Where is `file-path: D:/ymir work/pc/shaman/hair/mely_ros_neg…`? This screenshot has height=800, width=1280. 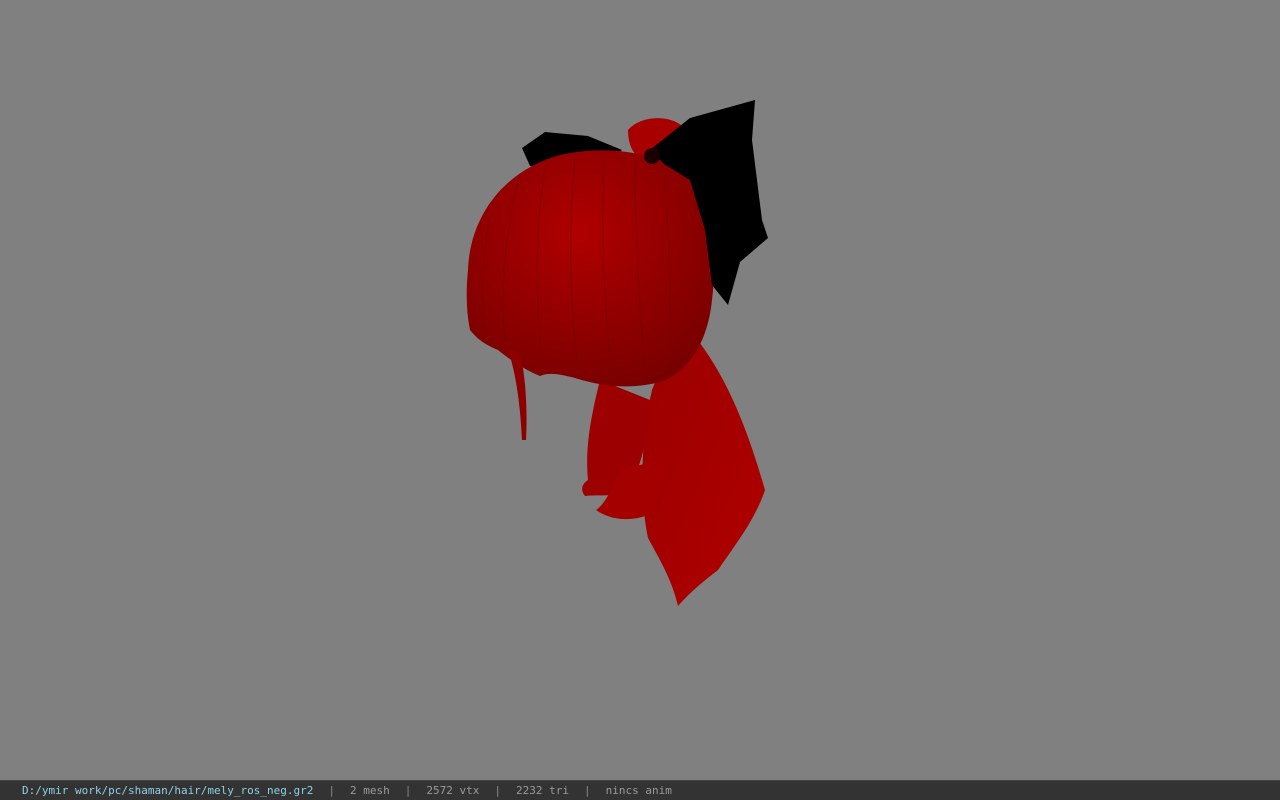 file-path: D:/ymir work/pc/shaman/hair/mely_ros_neg… is located at coordinates (168, 790).